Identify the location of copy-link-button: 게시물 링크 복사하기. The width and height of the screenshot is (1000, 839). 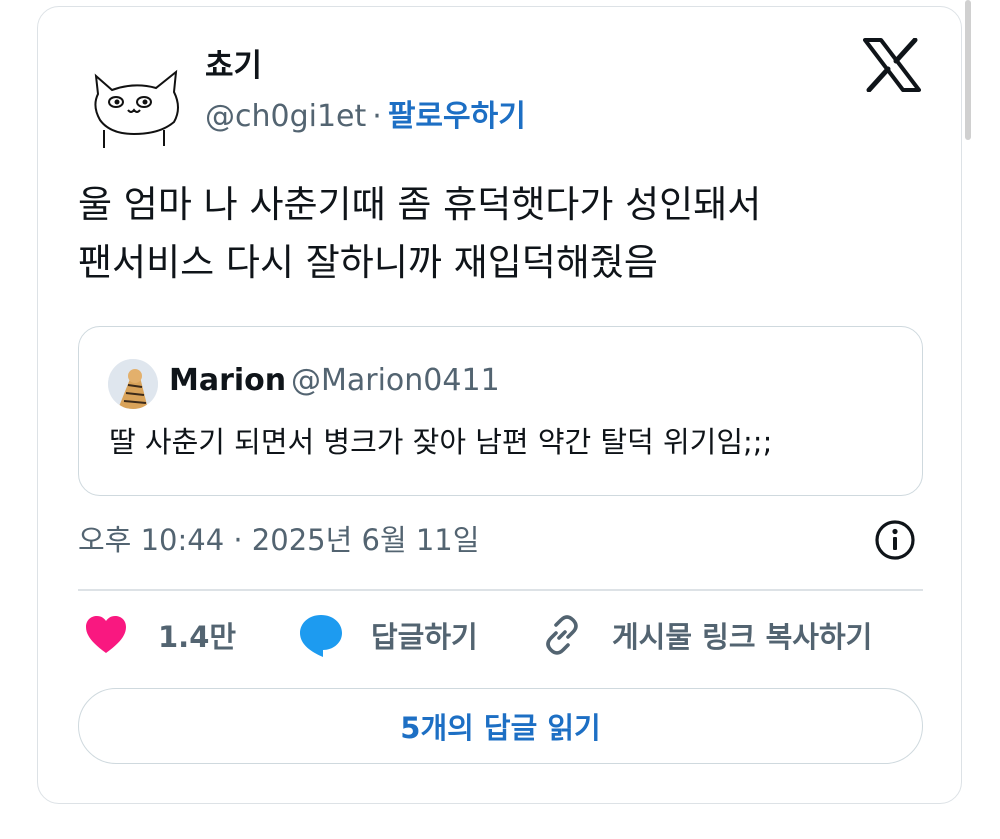
(706, 637).